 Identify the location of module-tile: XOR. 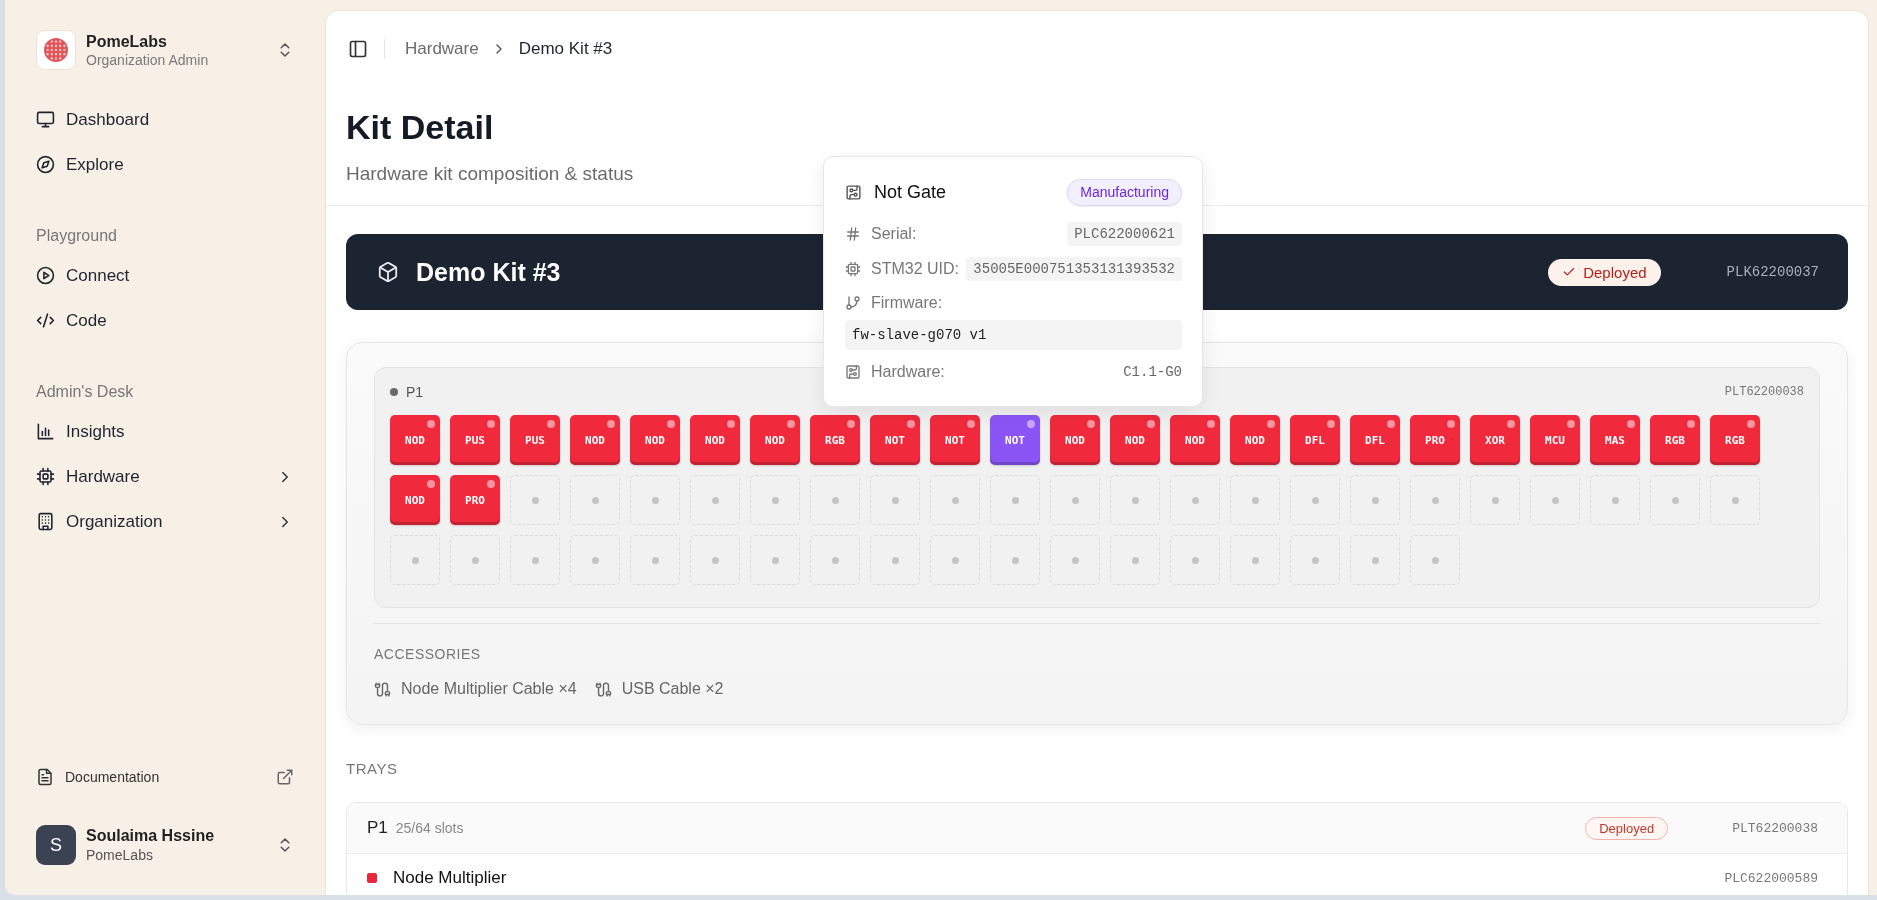
(1495, 440).